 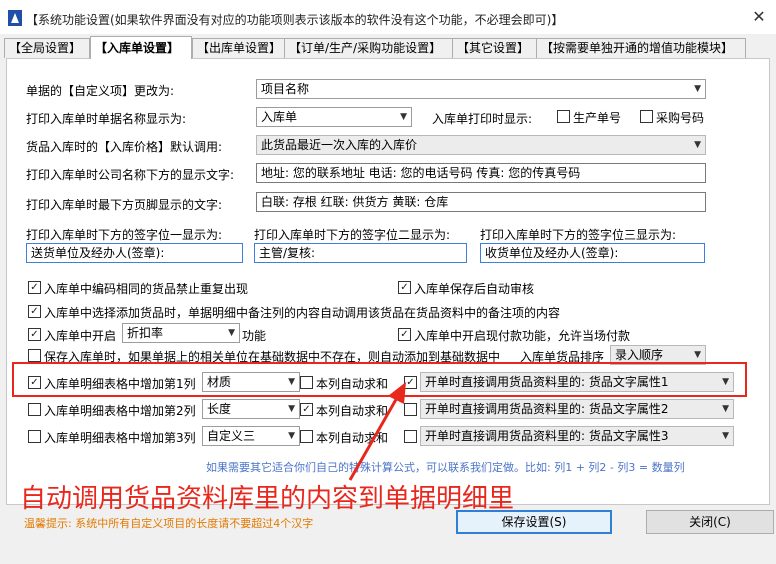 I want to click on col3-link-combo: 开单时直接调用货品资料里的: 货品文字属性3 ▼, so click(x=577, y=436).